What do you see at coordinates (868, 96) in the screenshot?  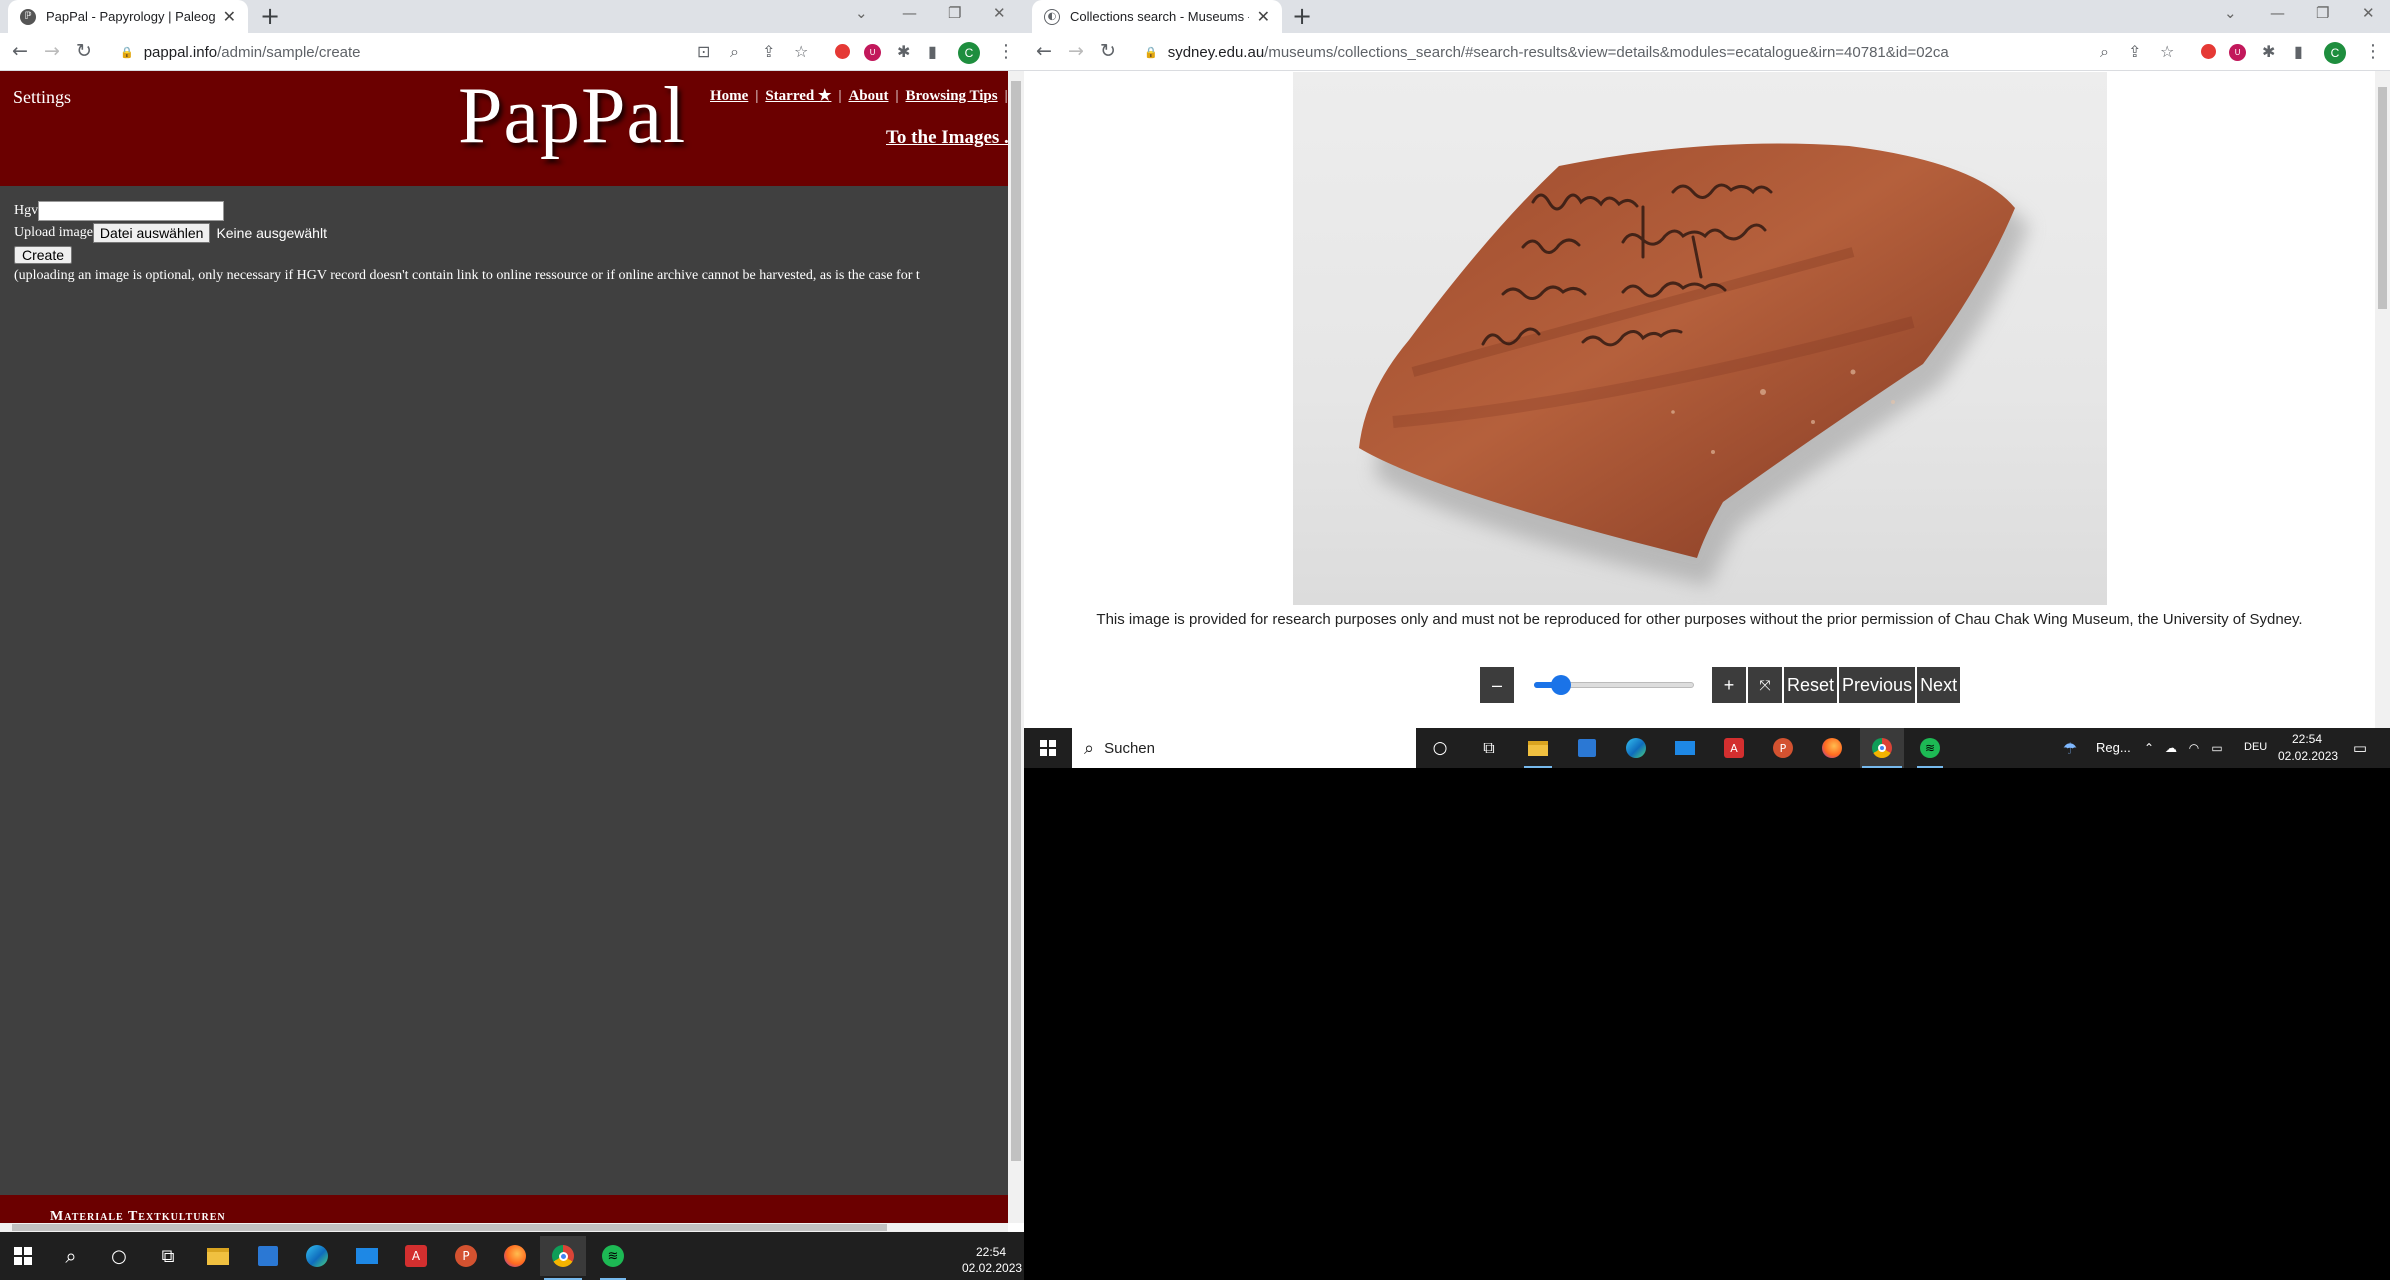 I see `nav-about: About` at bounding box center [868, 96].